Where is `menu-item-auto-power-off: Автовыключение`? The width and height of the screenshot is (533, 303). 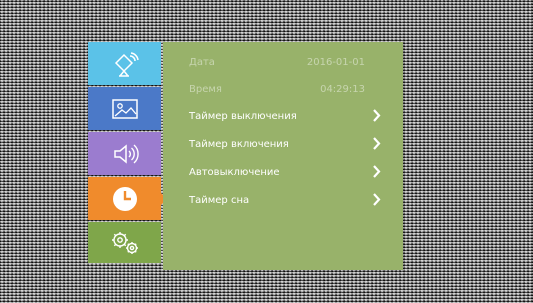 menu-item-auto-power-off: Автовыключение is located at coordinates (285, 172).